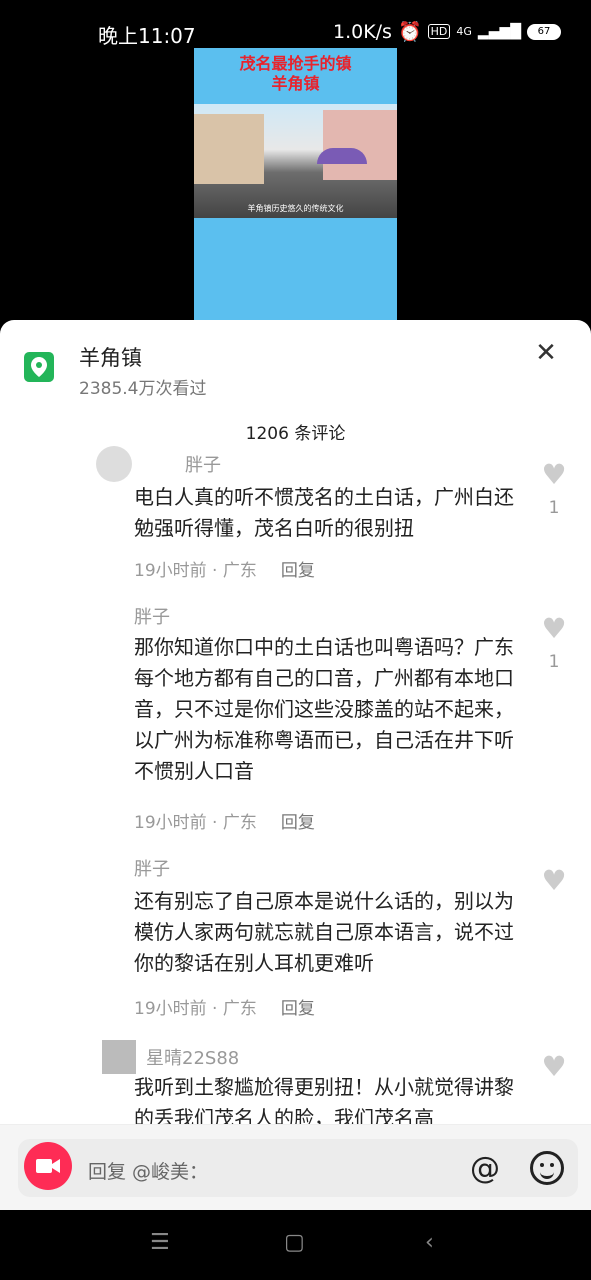 Image resolution: width=591 pixels, height=1280 pixels. Describe the element at coordinates (295, 1167) in the screenshot. I see `reply-input-bar: 回复 @峻美： @` at that location.